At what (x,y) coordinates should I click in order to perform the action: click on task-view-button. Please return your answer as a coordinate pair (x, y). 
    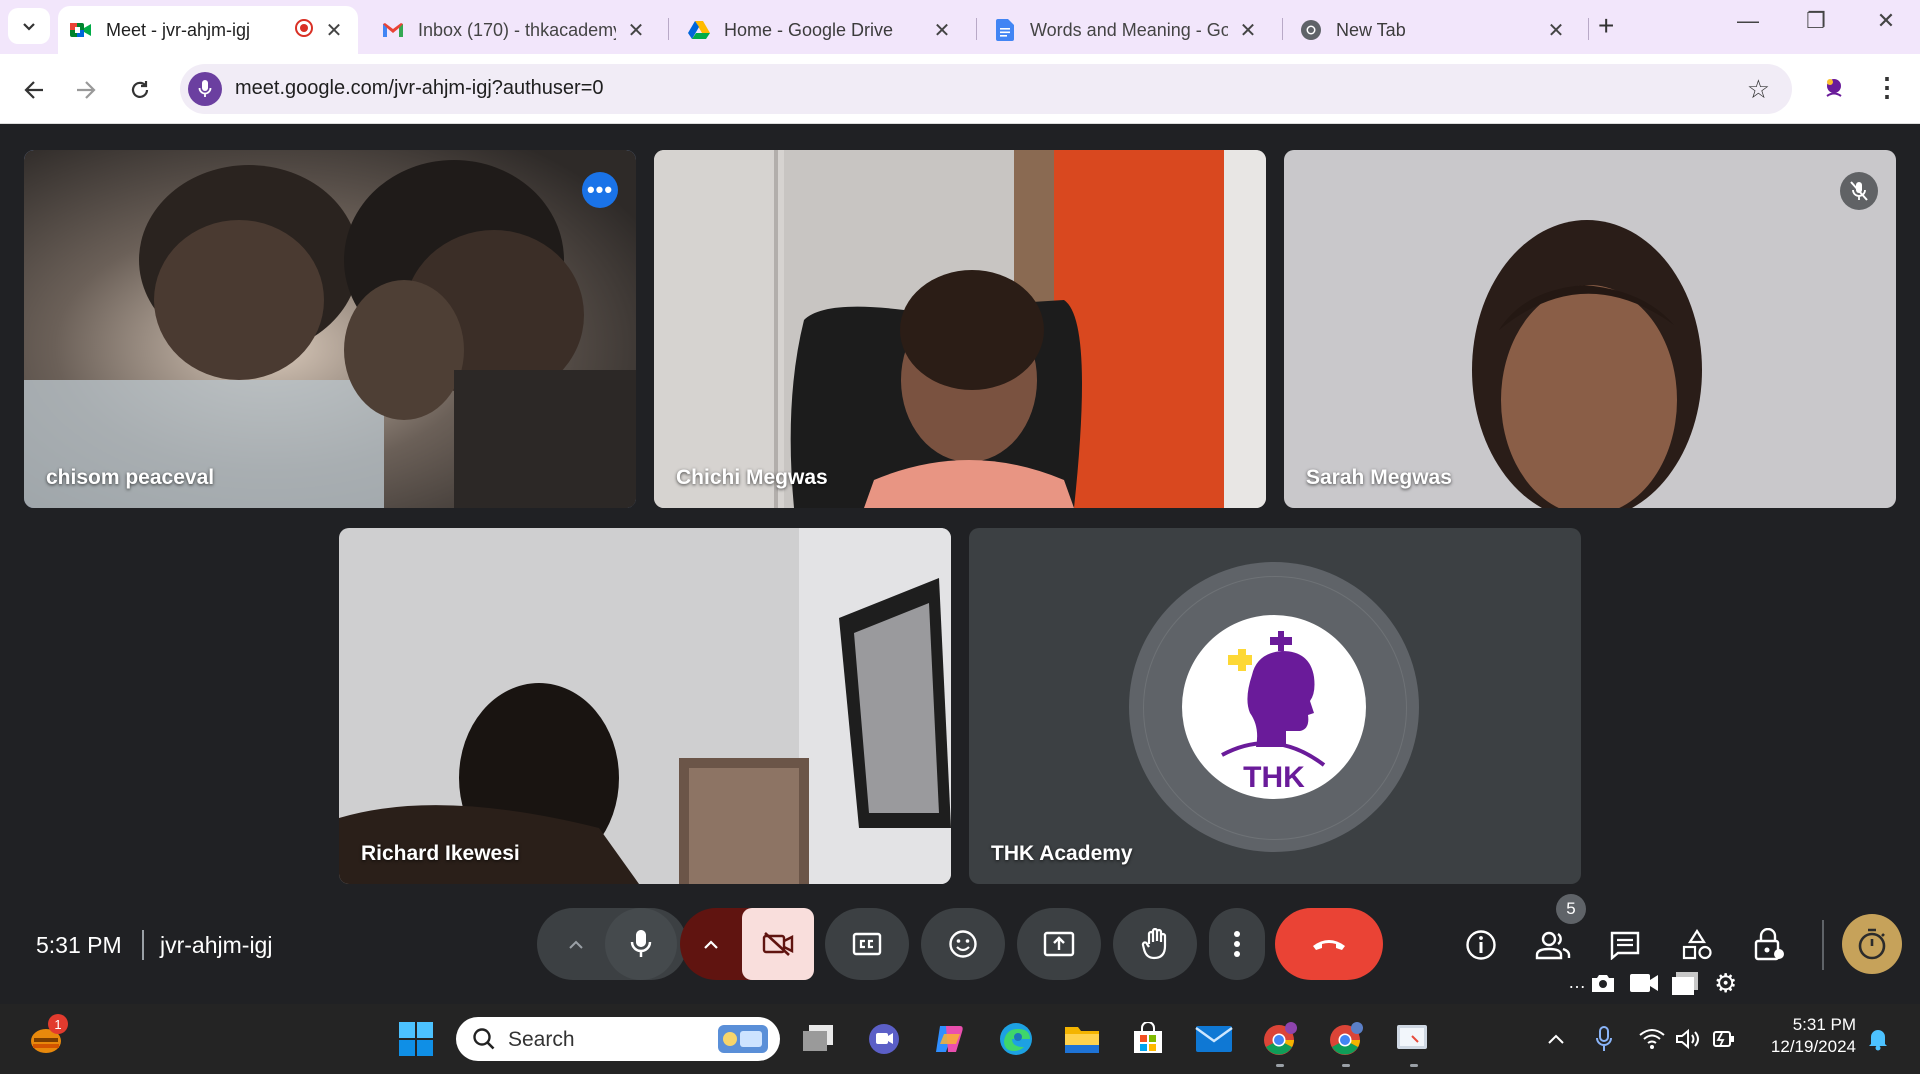
    Looking at the image, I should click on (818, 1039).